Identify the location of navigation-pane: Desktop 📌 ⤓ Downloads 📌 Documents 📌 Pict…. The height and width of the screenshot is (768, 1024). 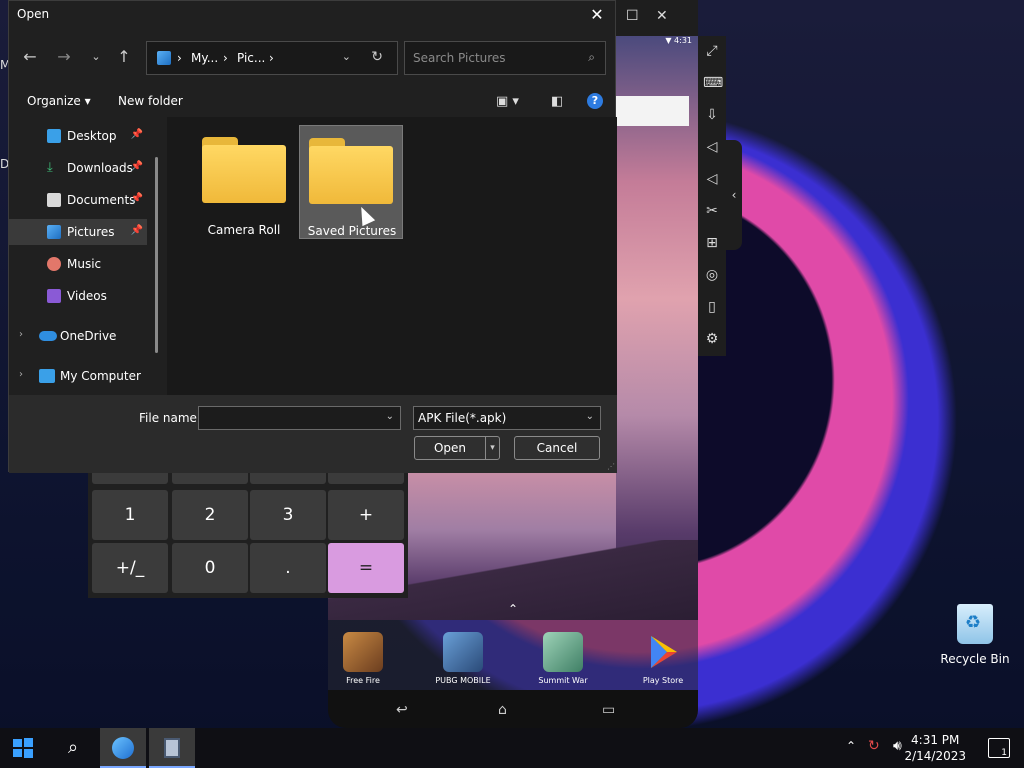
(88, 256).